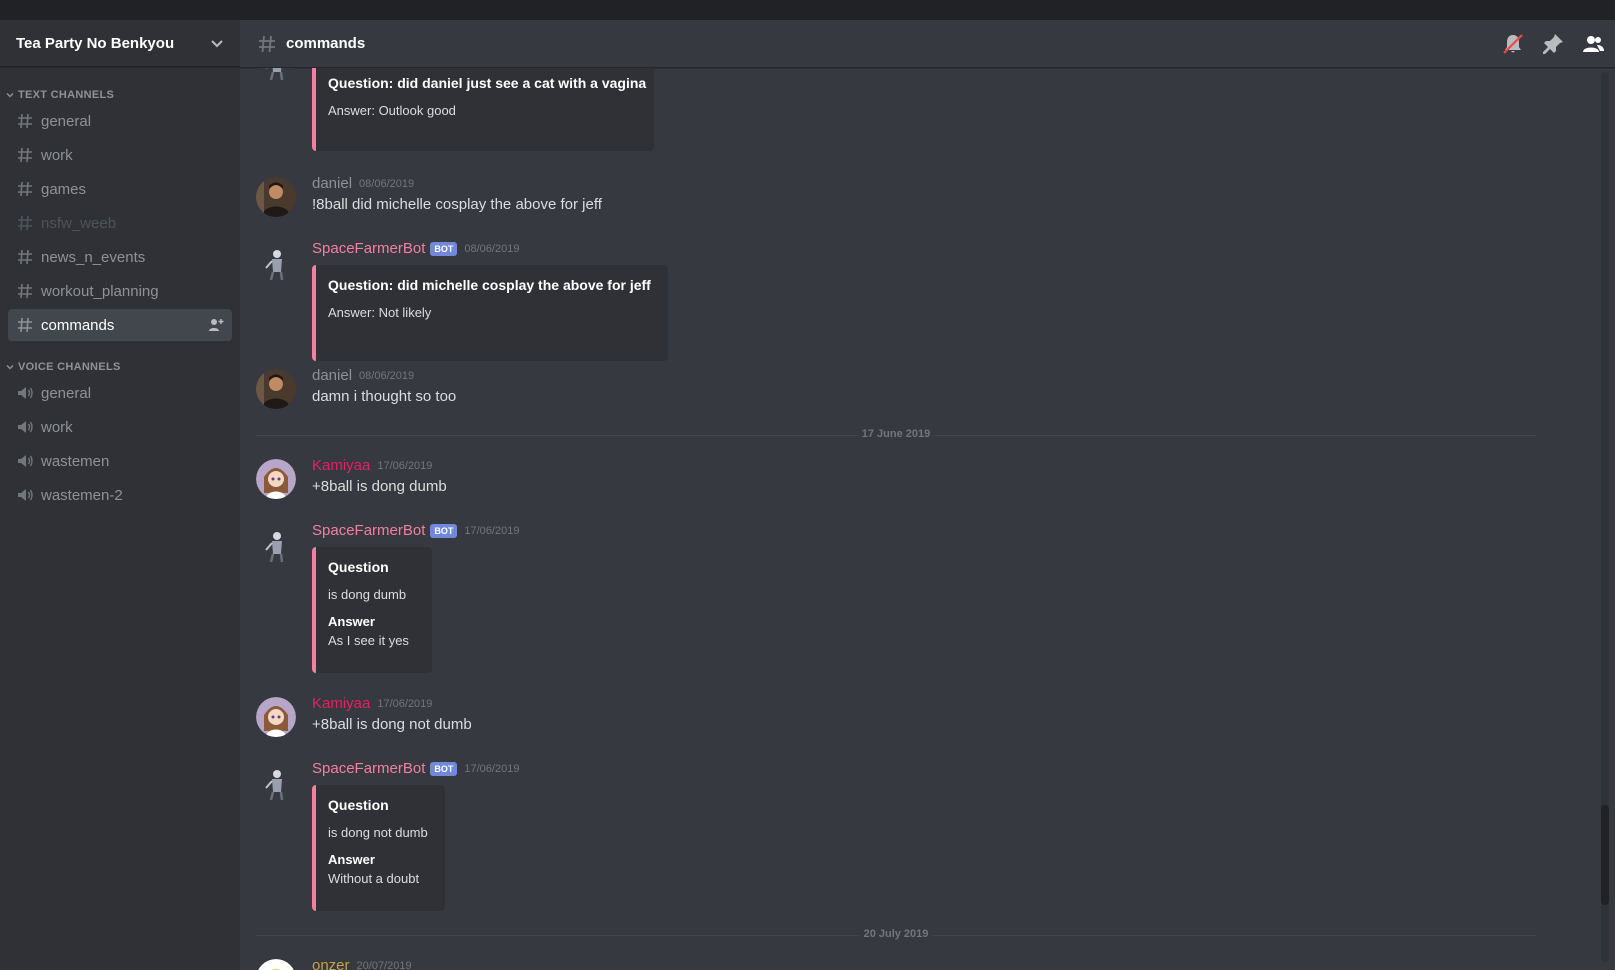  I want to click on author-name: onzer, so click(331, 963).